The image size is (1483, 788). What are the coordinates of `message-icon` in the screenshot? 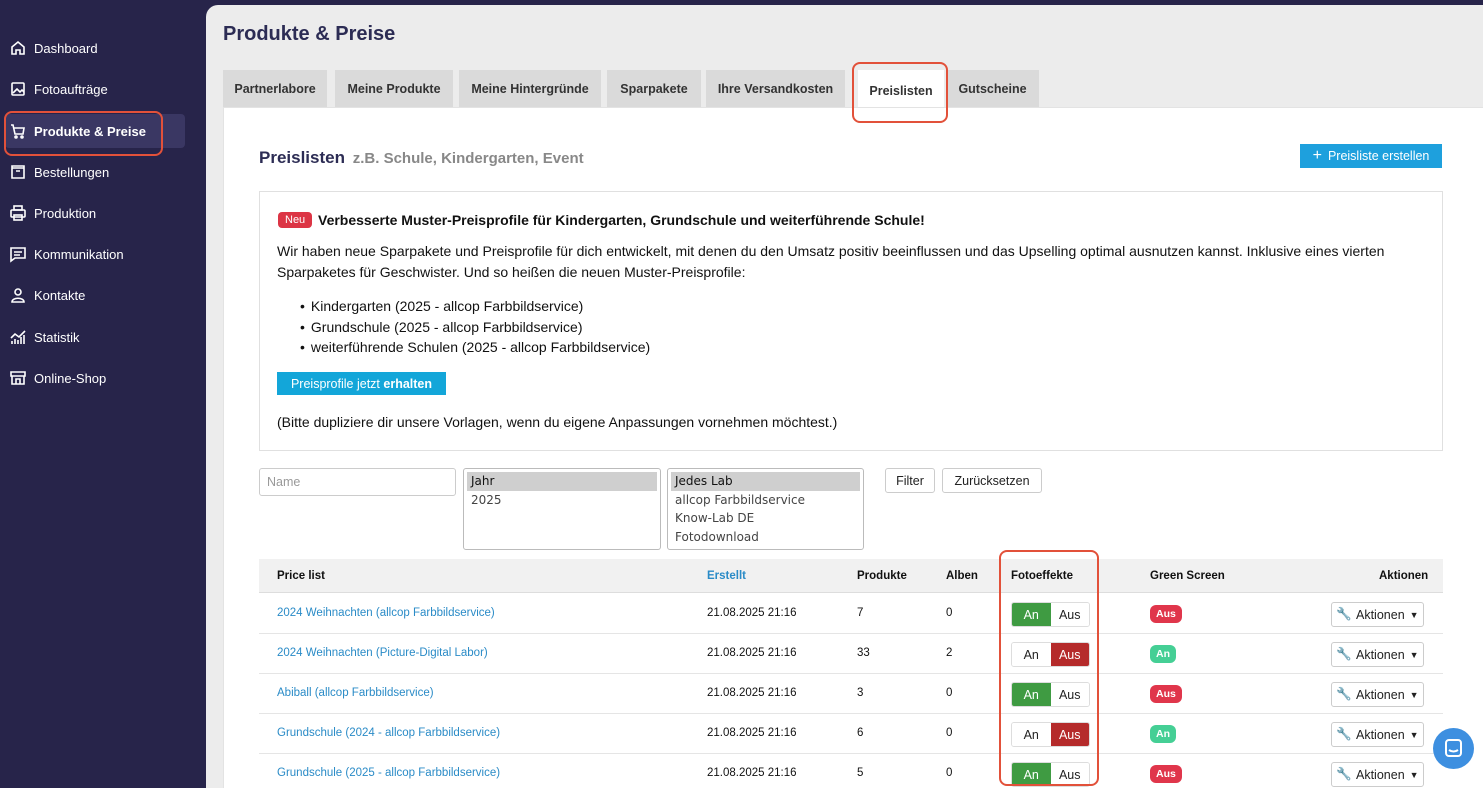 It's located at (18, 255).